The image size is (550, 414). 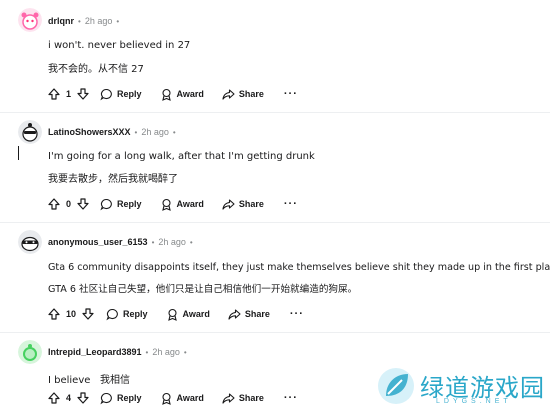 What do you see at coordinates (74, 398) in the screenshot?
I see `vote-group: 4` at bounding box center [74, 398].